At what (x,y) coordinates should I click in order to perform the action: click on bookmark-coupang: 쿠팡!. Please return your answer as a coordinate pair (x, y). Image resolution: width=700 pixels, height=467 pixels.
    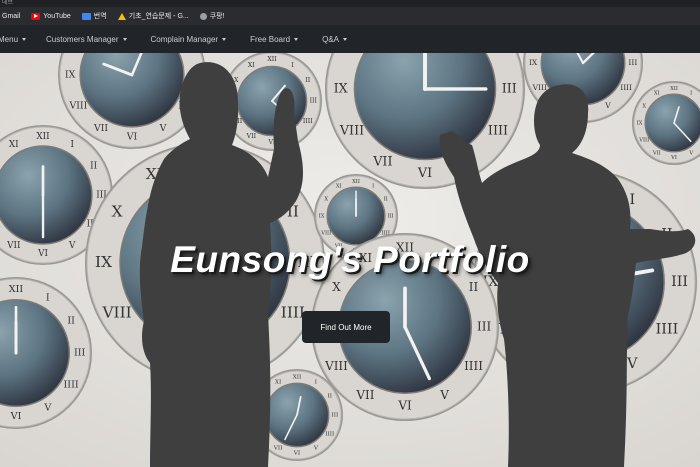
    Looking at the image, I should click on (212, 16).